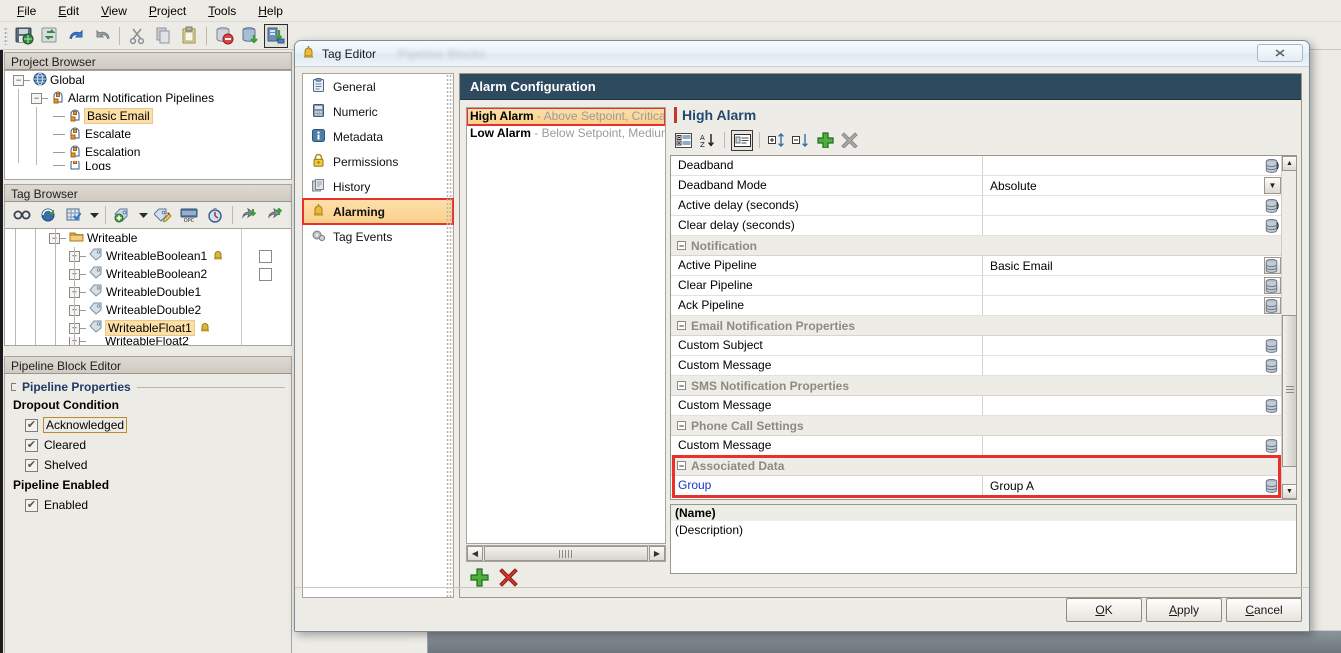 This screenshot has height=653, width=1341. I want to click on property-row-email-custom-subject: Custom Subject, so click(977, 346).